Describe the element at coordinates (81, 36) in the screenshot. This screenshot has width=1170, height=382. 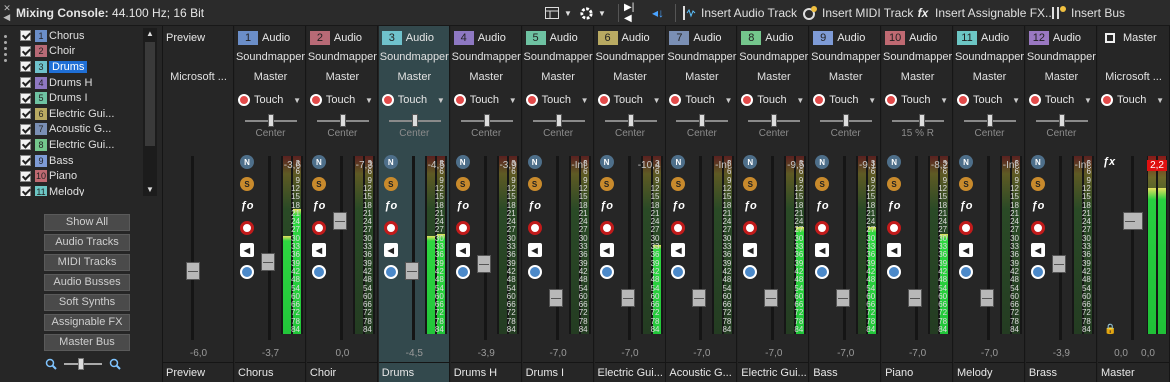
I see `track-list-item: 1 Chorus` at that location.